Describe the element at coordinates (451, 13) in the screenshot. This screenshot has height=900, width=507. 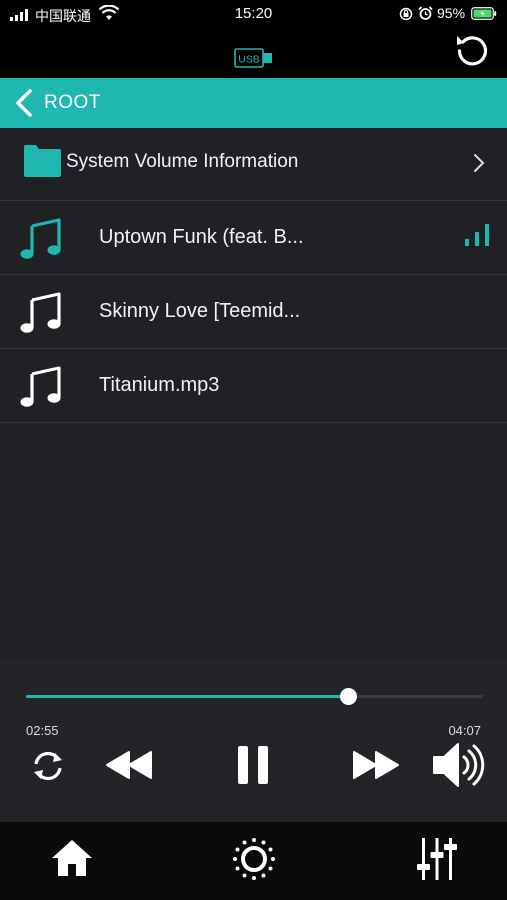
I see `battery-percent: 95%` at that location.